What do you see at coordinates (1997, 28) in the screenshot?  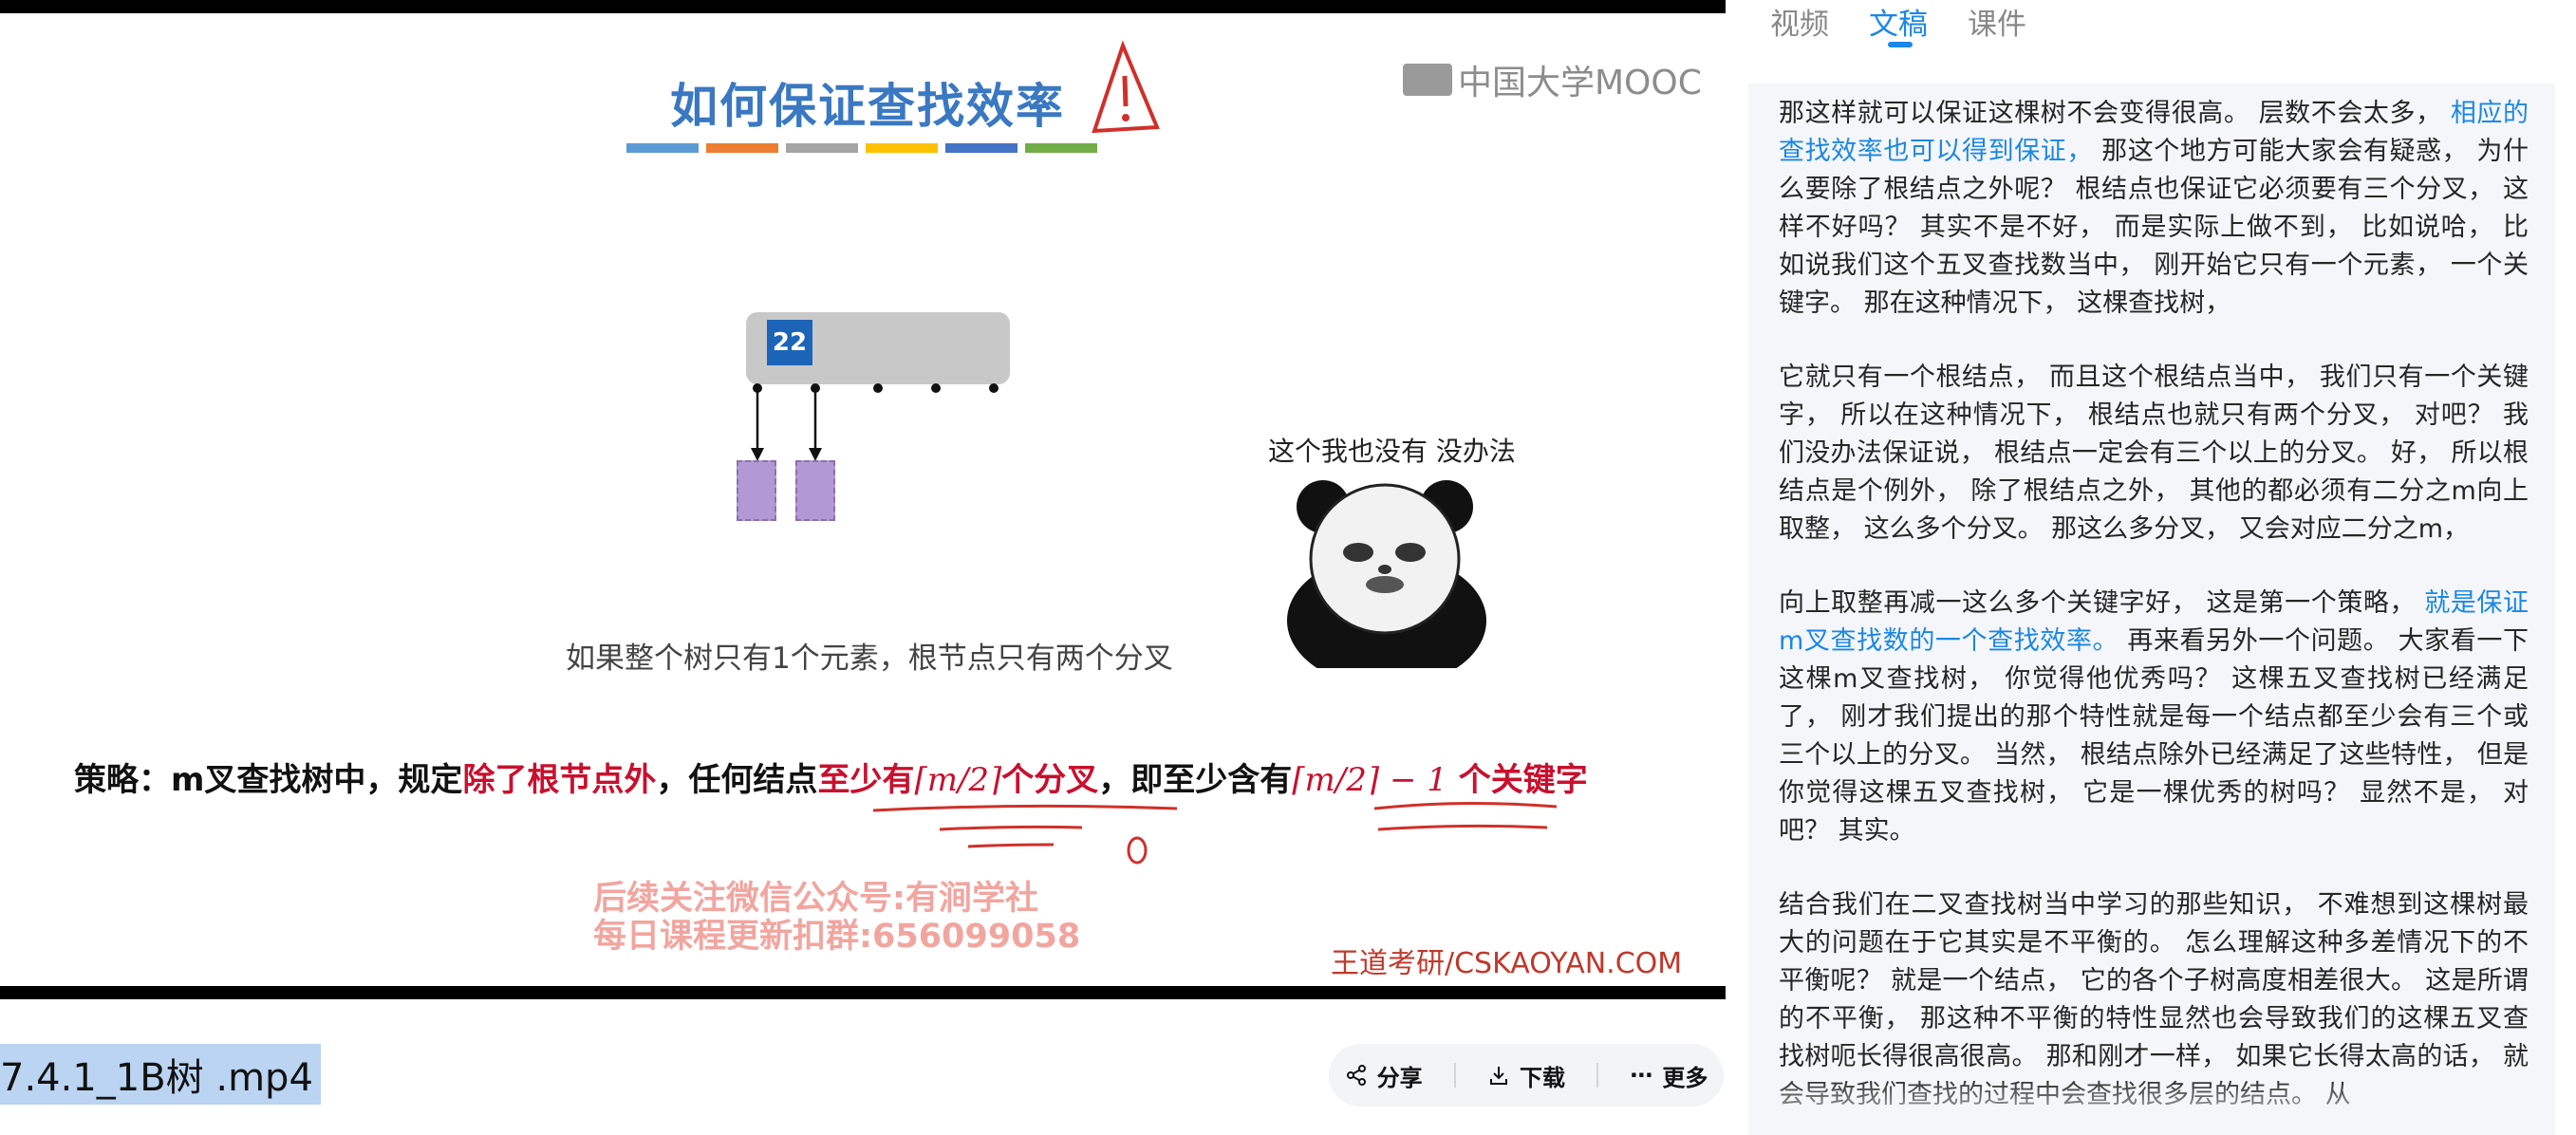 I see `tab-courseware: 课件` at bounding box center [1997, 28].